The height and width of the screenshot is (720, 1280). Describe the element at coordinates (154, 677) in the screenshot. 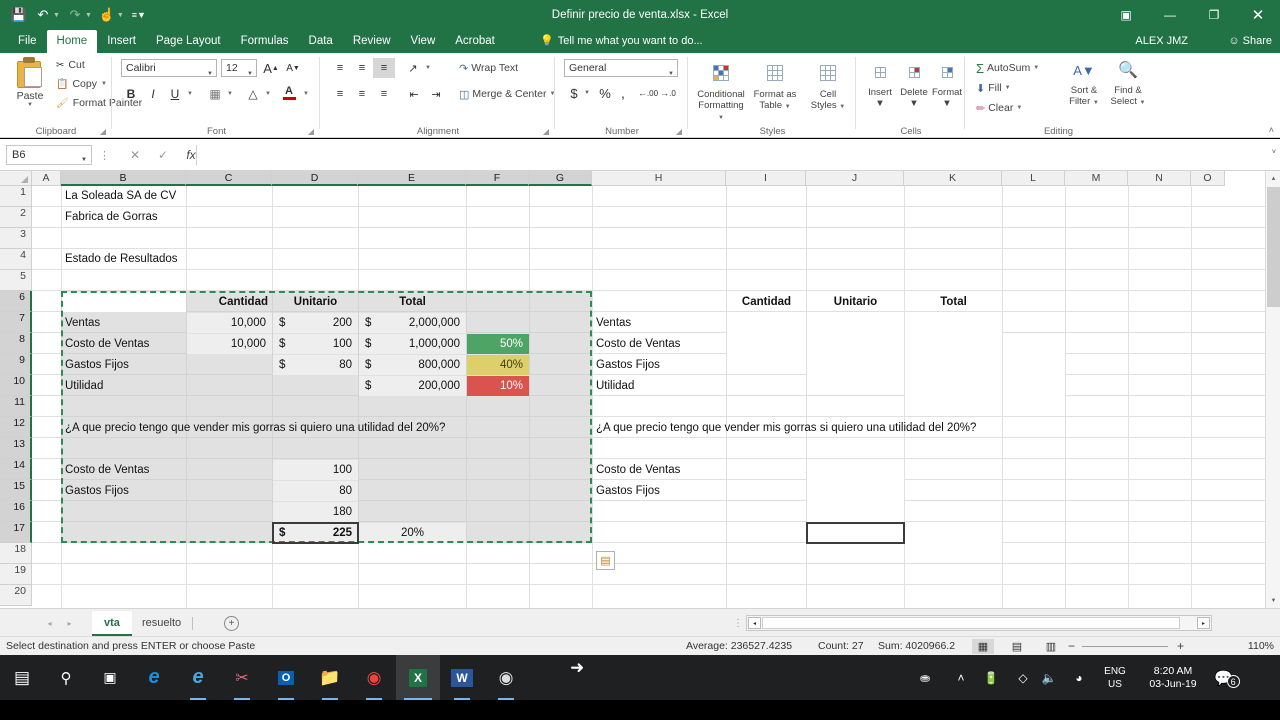

I see `microsoft-edge-button: e` at that location.